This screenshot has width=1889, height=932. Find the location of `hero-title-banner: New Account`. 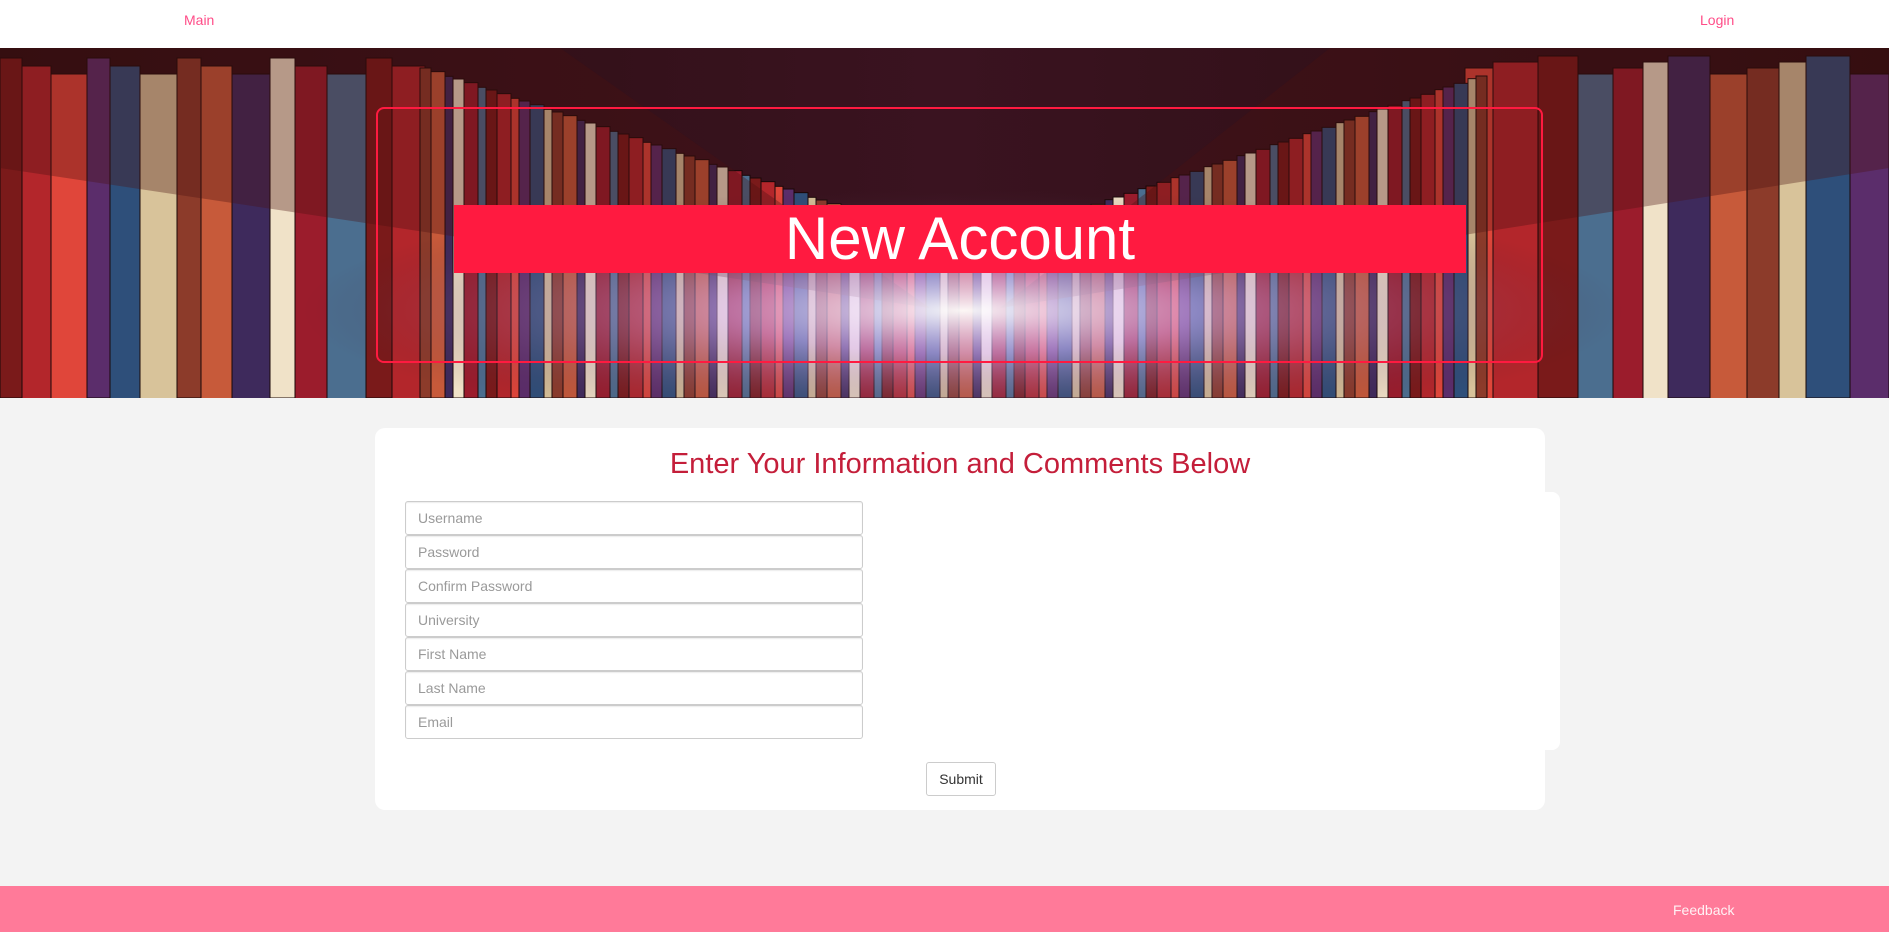

hero-title-banner: New Account is located at coordinates (960, 239).